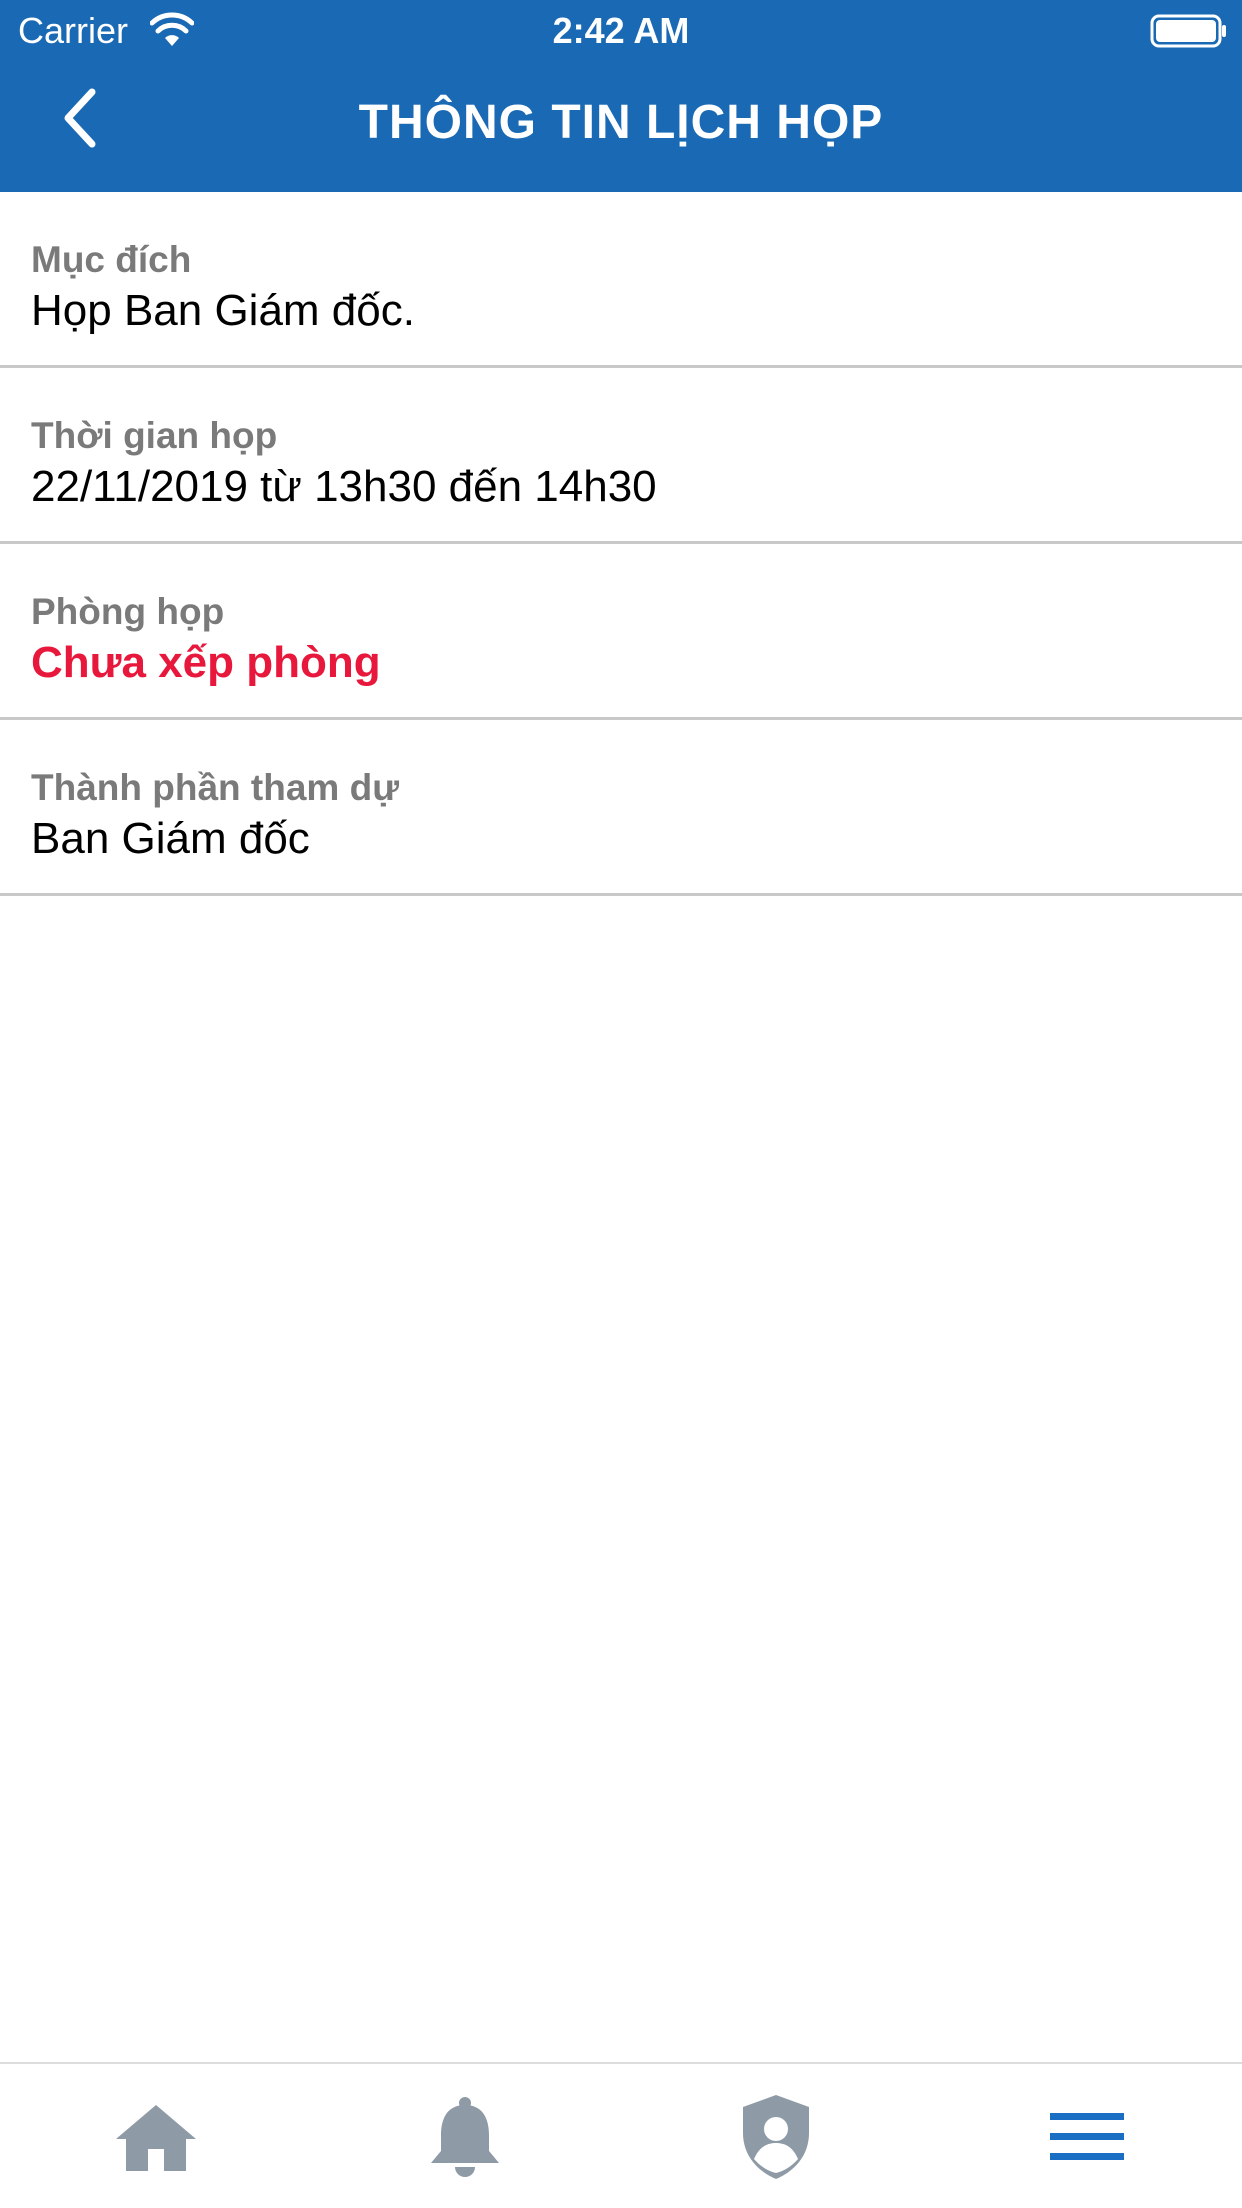 The height and width of the screenshot is (2208, 1242). I want to click on purpose-value: Họp Ban Giám đốc., so click(223, 310).